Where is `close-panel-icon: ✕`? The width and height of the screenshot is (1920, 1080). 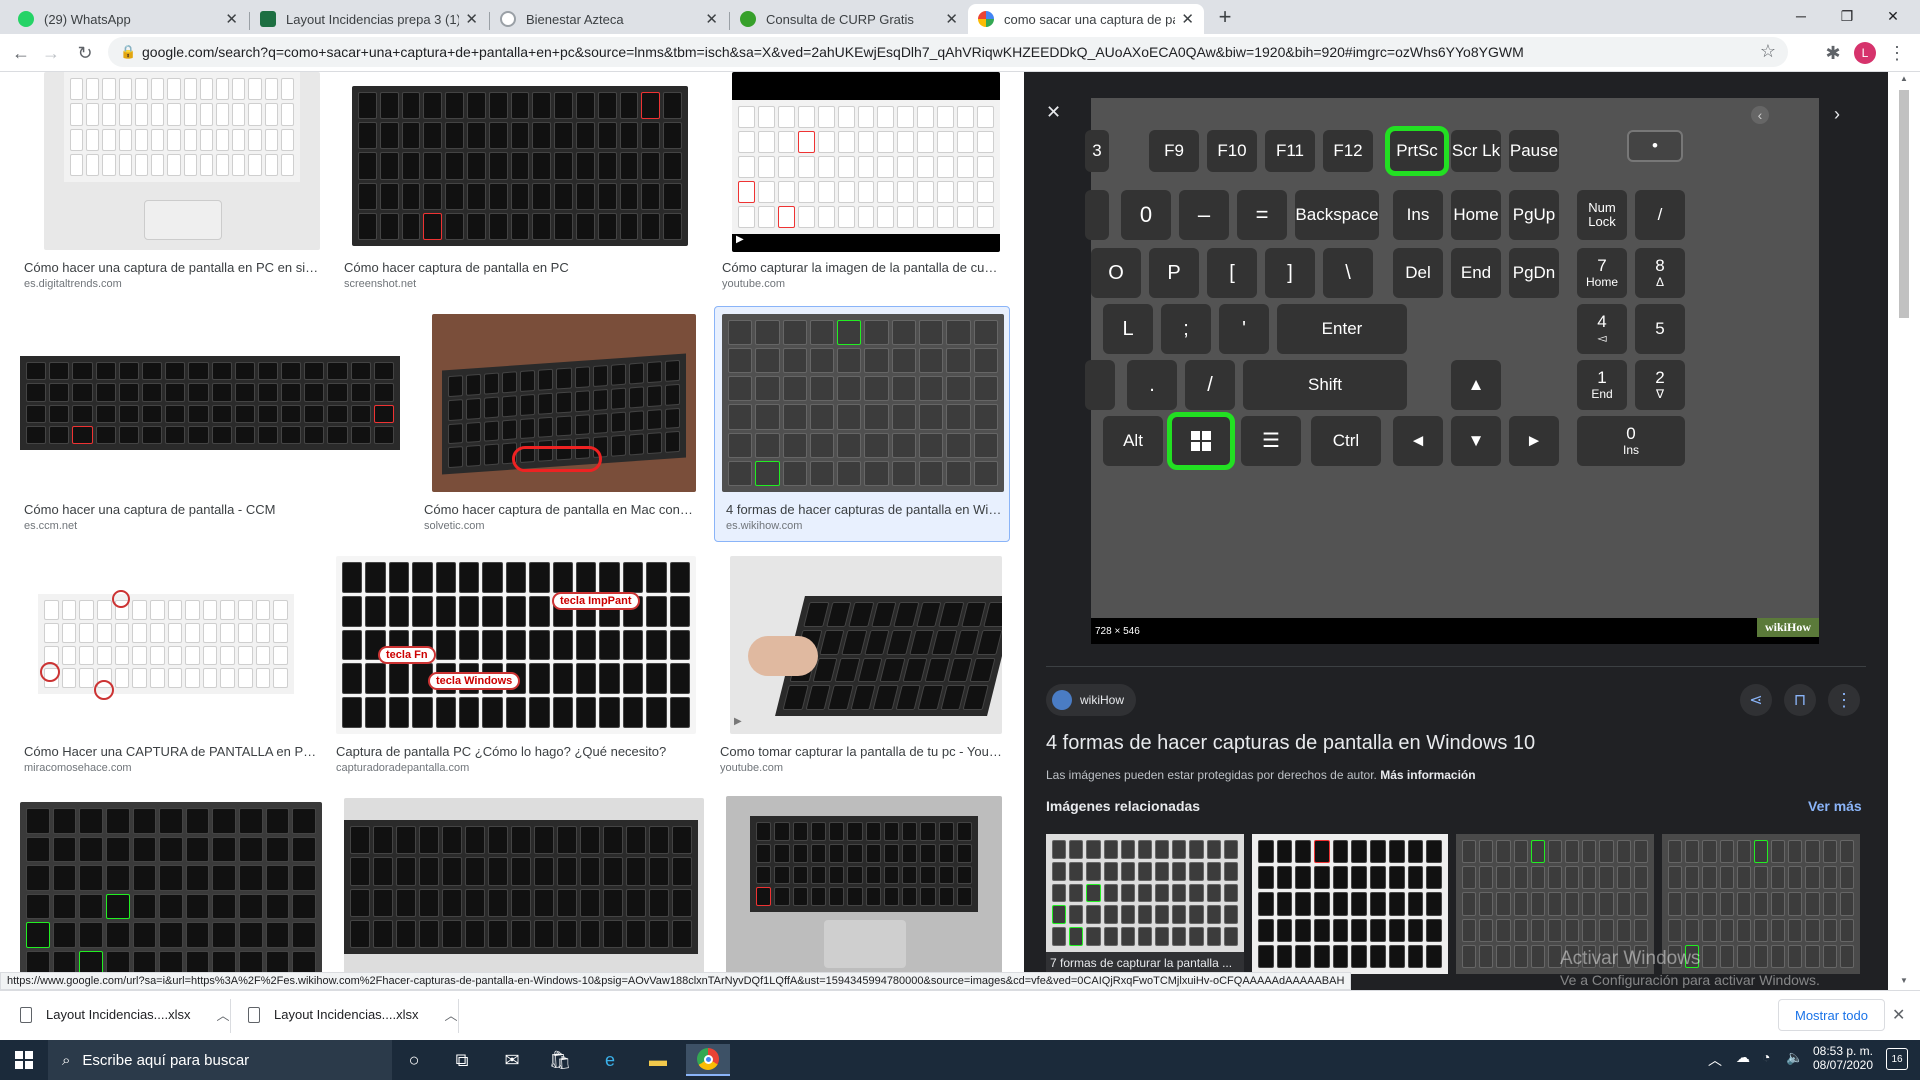
close-panel-icon: ✕ is located at coordinates (1053, 112).